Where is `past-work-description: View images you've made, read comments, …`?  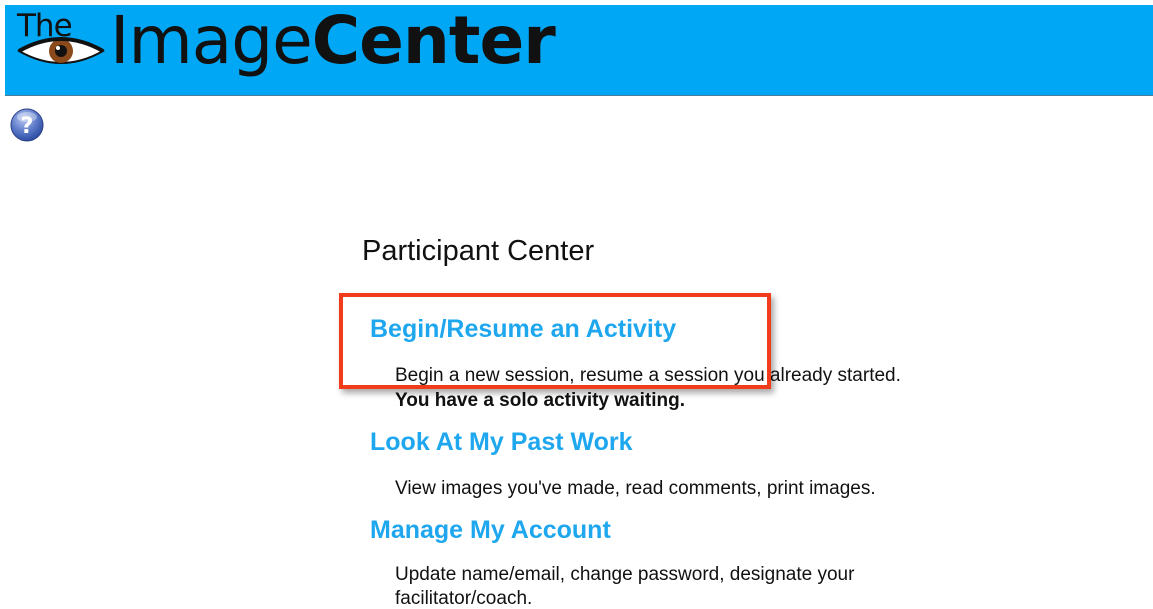
past-work-description: View images you've made, read comments, … is located at coordinates (635, 488).